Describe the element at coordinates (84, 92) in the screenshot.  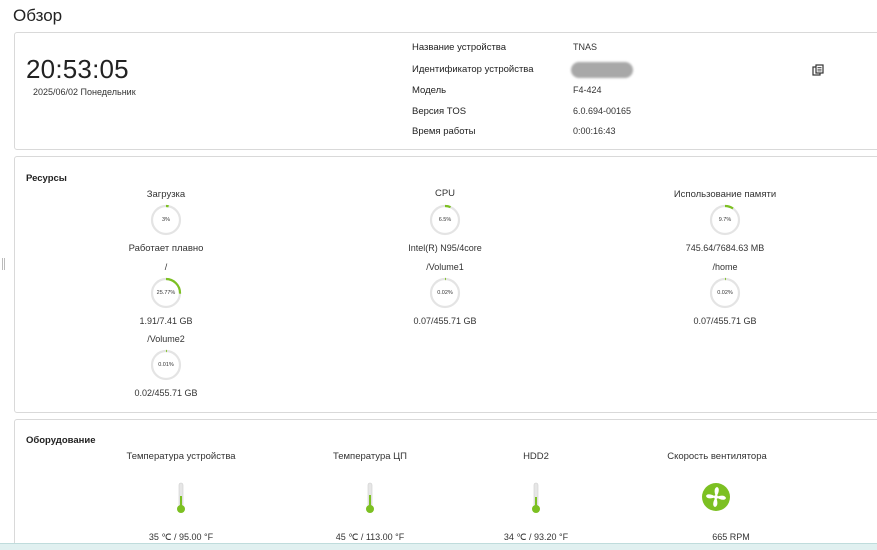
I see `date: 2025/06/02 Понедельник` at that location.